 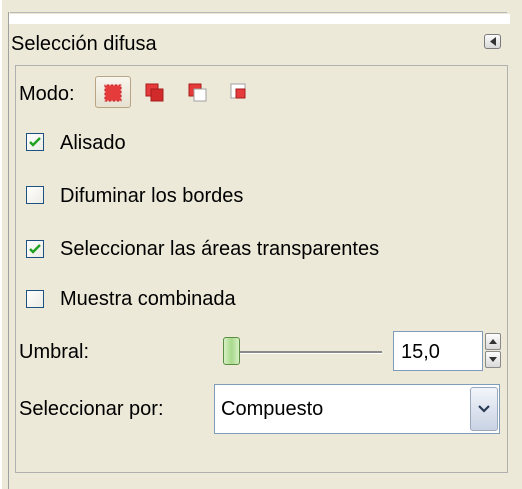 What do you see at coordinates (258, 12) in the screenshot?
I see `panel-separator` at bounding box center [258, 12].